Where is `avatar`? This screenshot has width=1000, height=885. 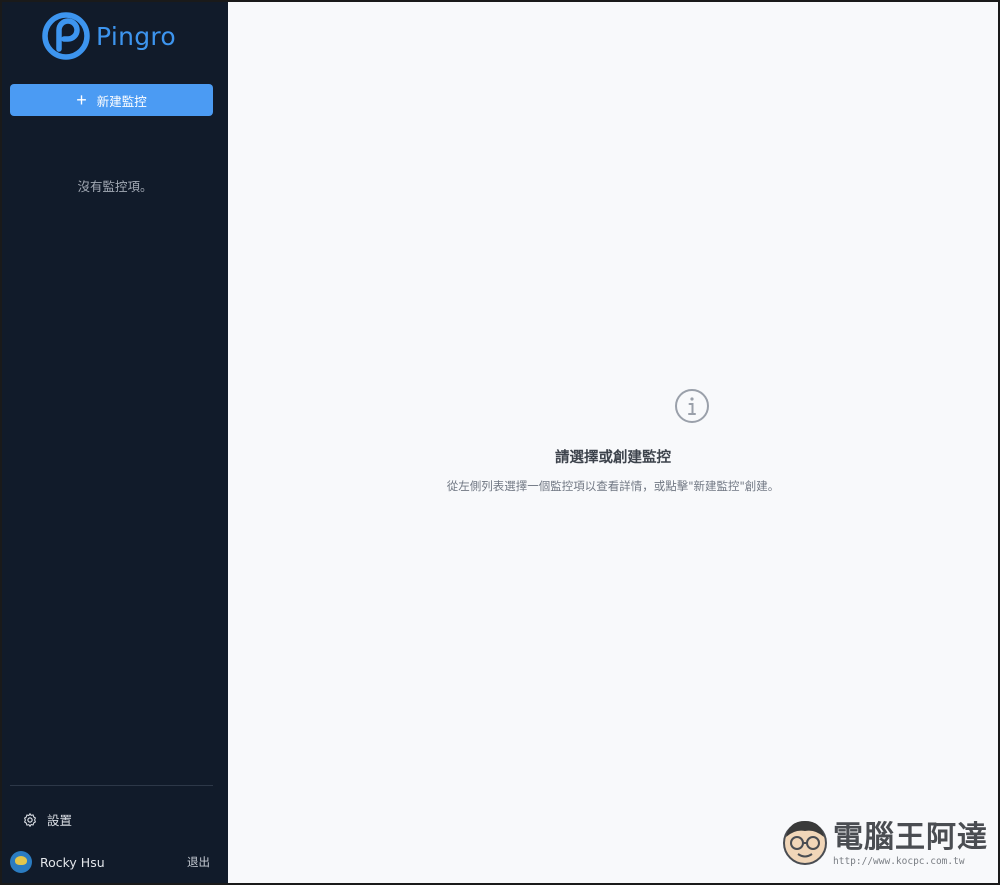
avatar is located at coordinates (21, 862).